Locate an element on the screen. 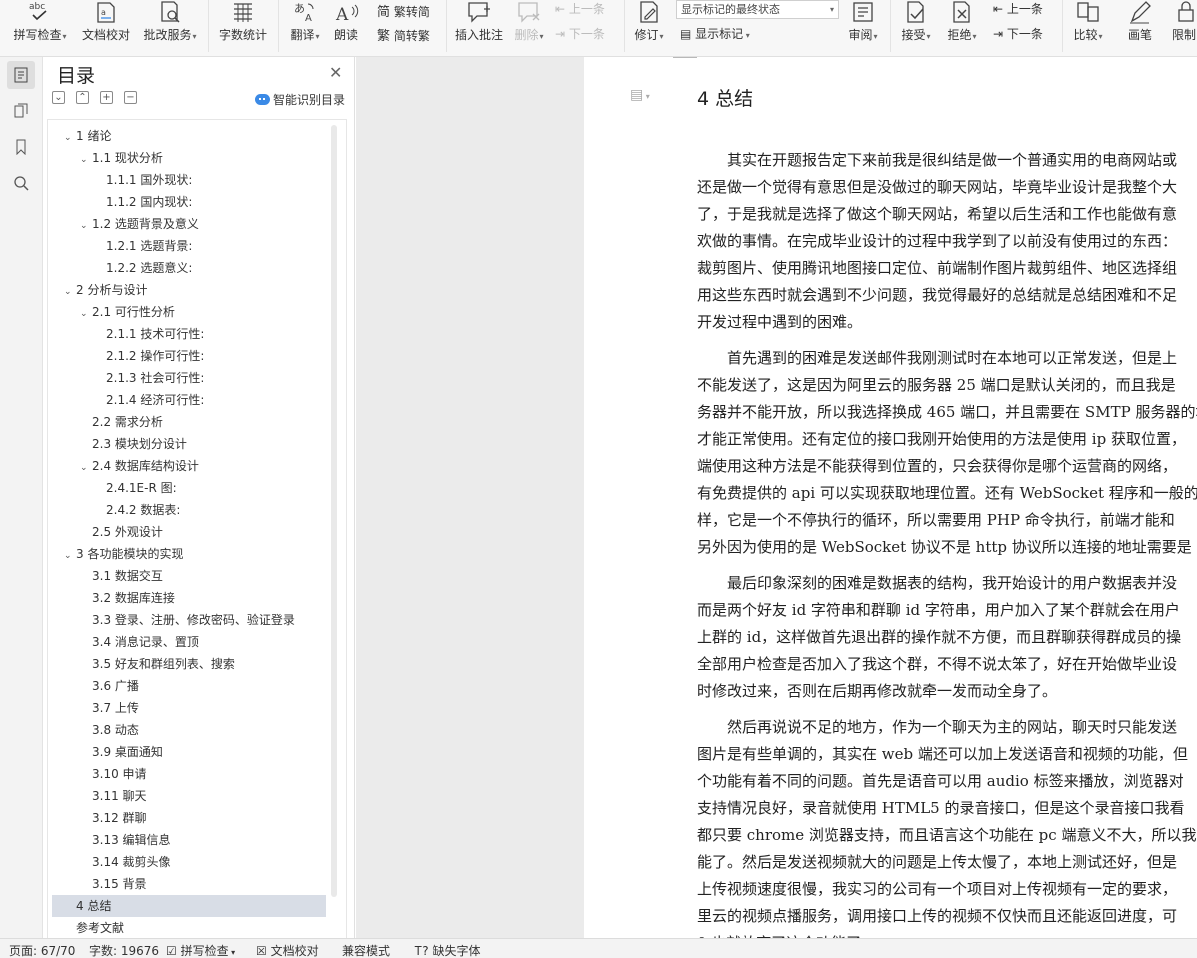  toc-item: 3.12 群聊 is located at coordinates (97, 818).